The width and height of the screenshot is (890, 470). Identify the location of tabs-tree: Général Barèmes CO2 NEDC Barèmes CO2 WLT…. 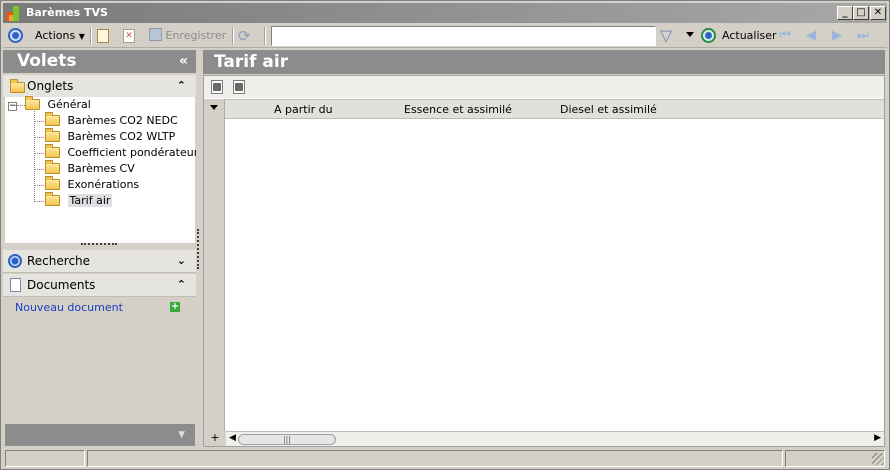
(102, 169).